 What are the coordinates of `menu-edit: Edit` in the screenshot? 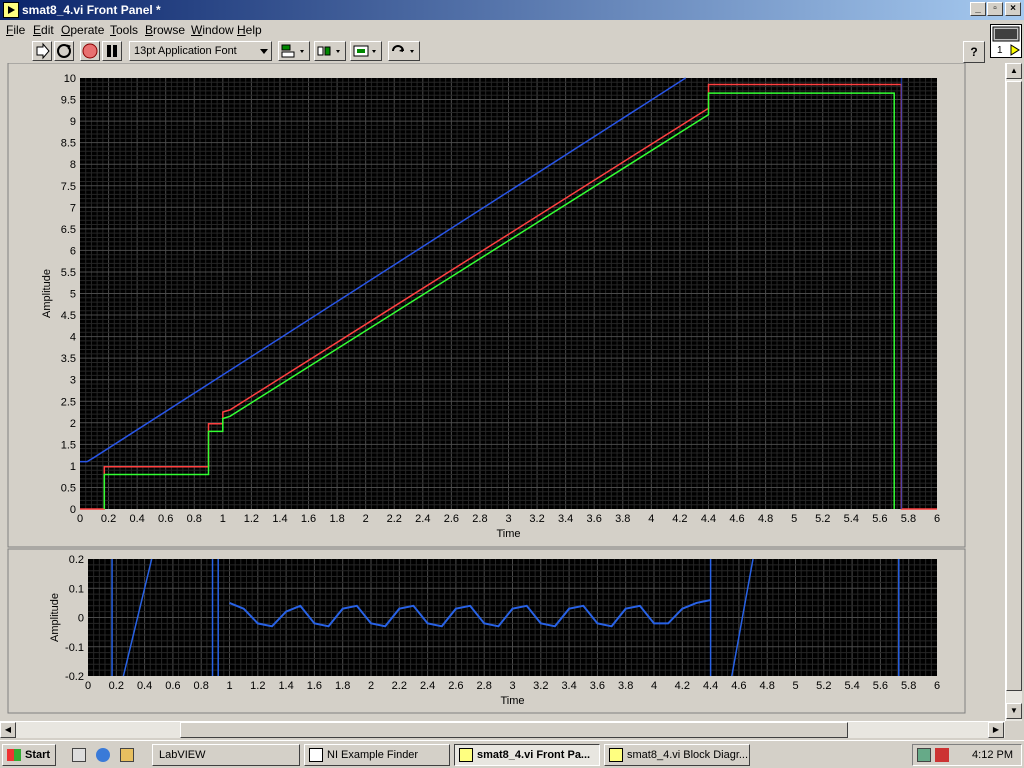 It's located at (43, 30).